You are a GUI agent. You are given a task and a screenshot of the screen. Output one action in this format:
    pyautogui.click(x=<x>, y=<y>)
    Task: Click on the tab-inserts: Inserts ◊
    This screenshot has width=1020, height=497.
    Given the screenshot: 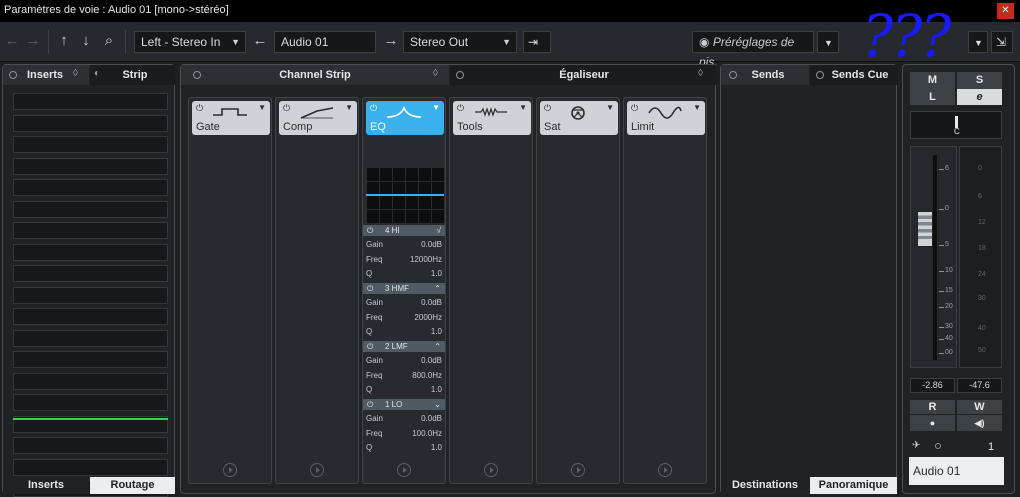 What is the action you would take?
    pyautogui.click(x=46, y=75)
    